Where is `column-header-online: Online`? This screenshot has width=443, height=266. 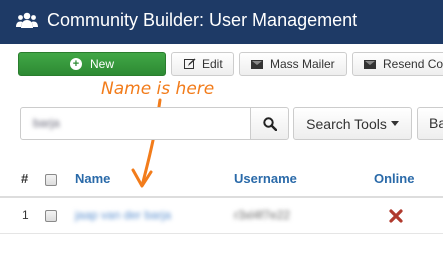 column-header-online: Online is located at coordinates (394, 178).